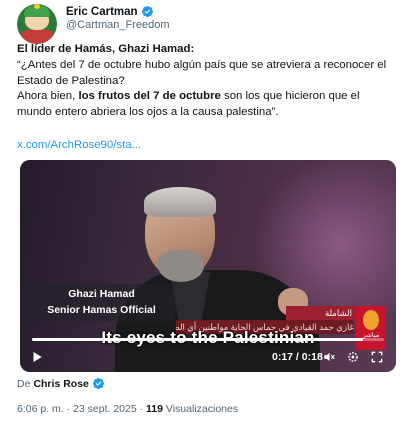 The width and height of the screenshot is (403, 422). What do you see at coordinates (154, 409) in the screenshot?
I see `views-count: 119` at bounding box center [154, 409].